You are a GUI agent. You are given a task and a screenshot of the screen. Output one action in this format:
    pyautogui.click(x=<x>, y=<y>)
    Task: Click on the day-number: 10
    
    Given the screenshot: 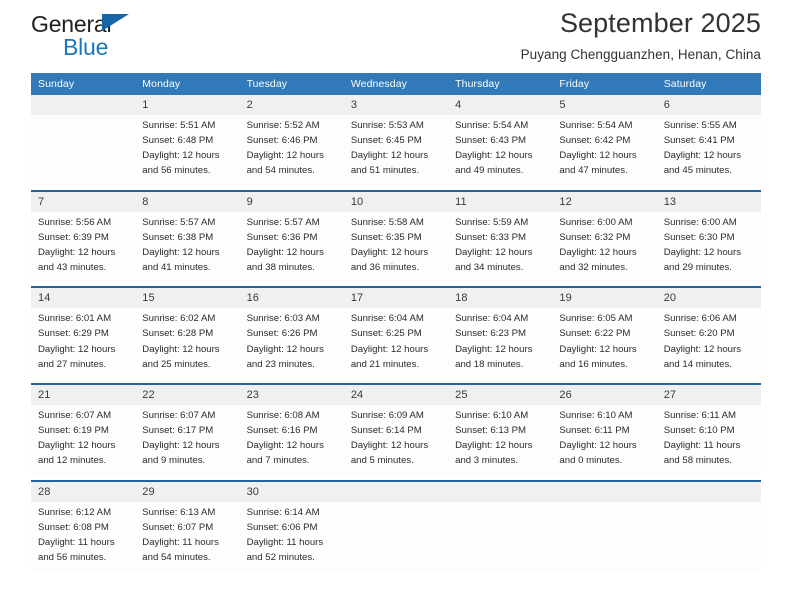 What is the action you would take?
    pyautogui.click(x=396, y=201)
    